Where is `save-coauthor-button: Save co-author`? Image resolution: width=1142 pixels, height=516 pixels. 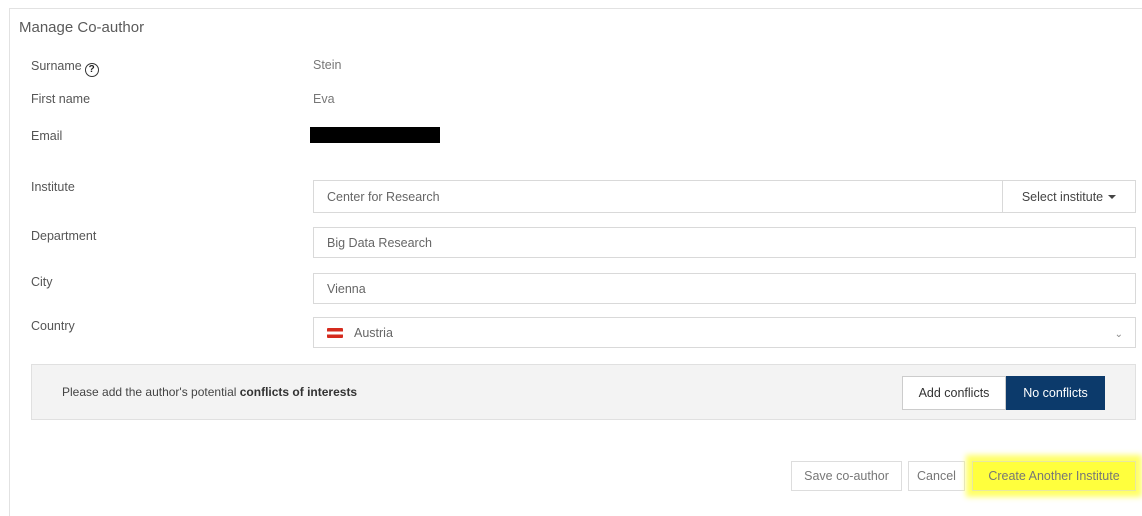
save-coauthor-button: Save co-author is located at coordinates (846, 476).